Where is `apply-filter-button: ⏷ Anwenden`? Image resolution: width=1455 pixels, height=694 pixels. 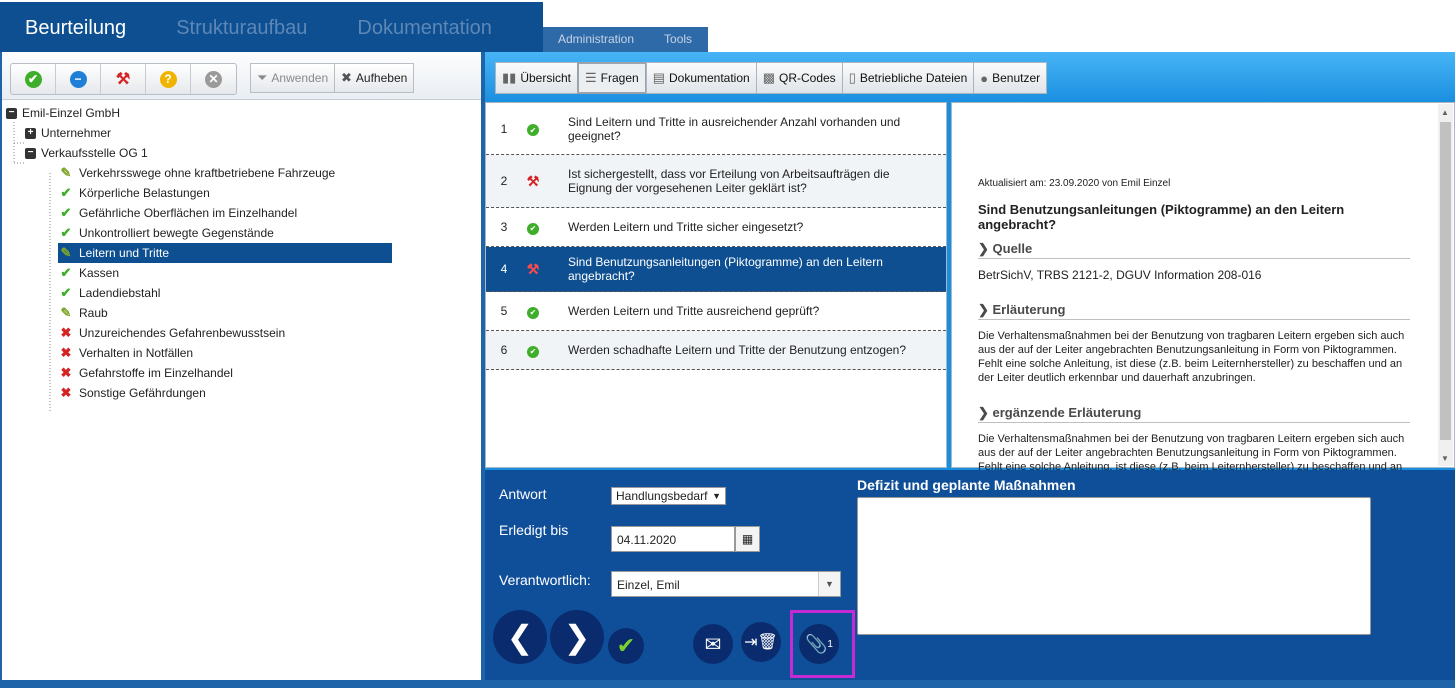
apply-filter-button: ⏷ Anwenden is located at coordinates (293, 78).